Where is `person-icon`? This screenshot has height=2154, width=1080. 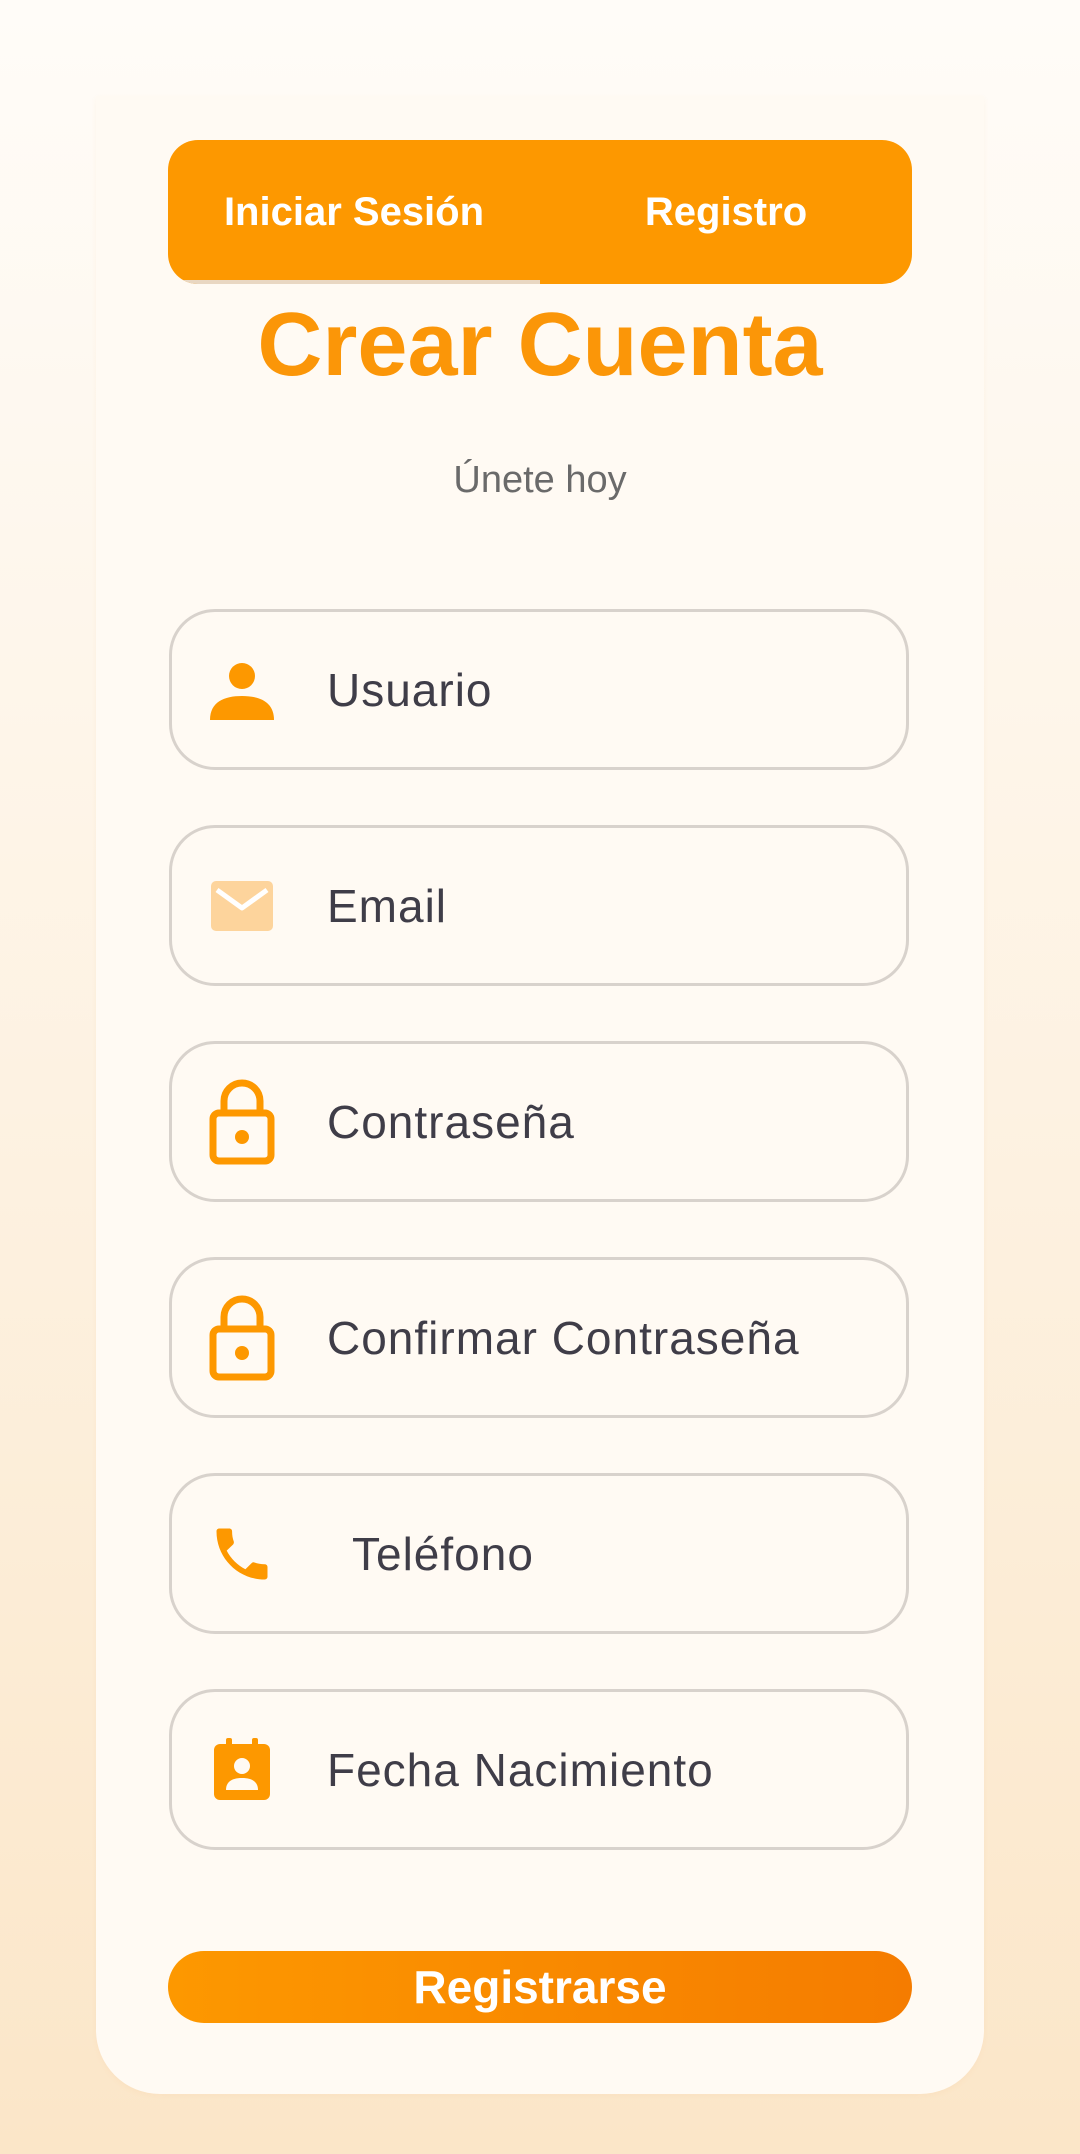
person-icon is located at coordinates (242, 690).